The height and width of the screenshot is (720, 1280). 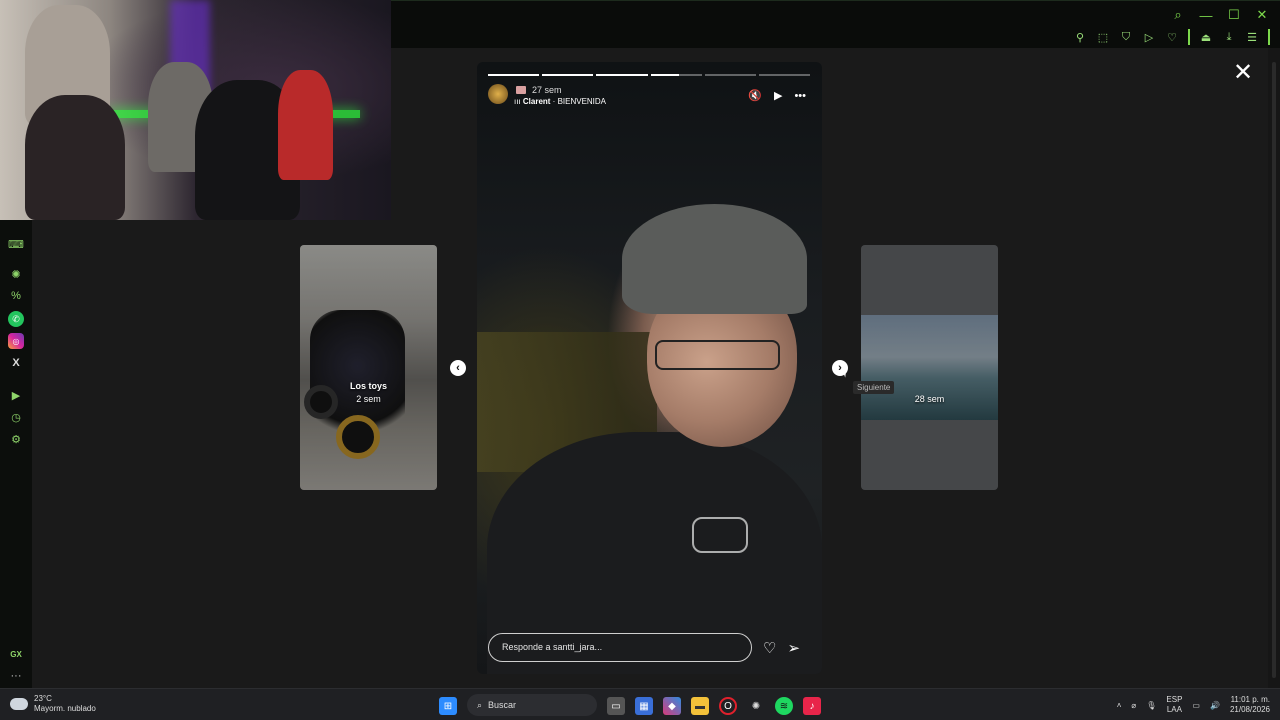 I want to click on spotify-icon: ≋, so click(x=784, y=706).